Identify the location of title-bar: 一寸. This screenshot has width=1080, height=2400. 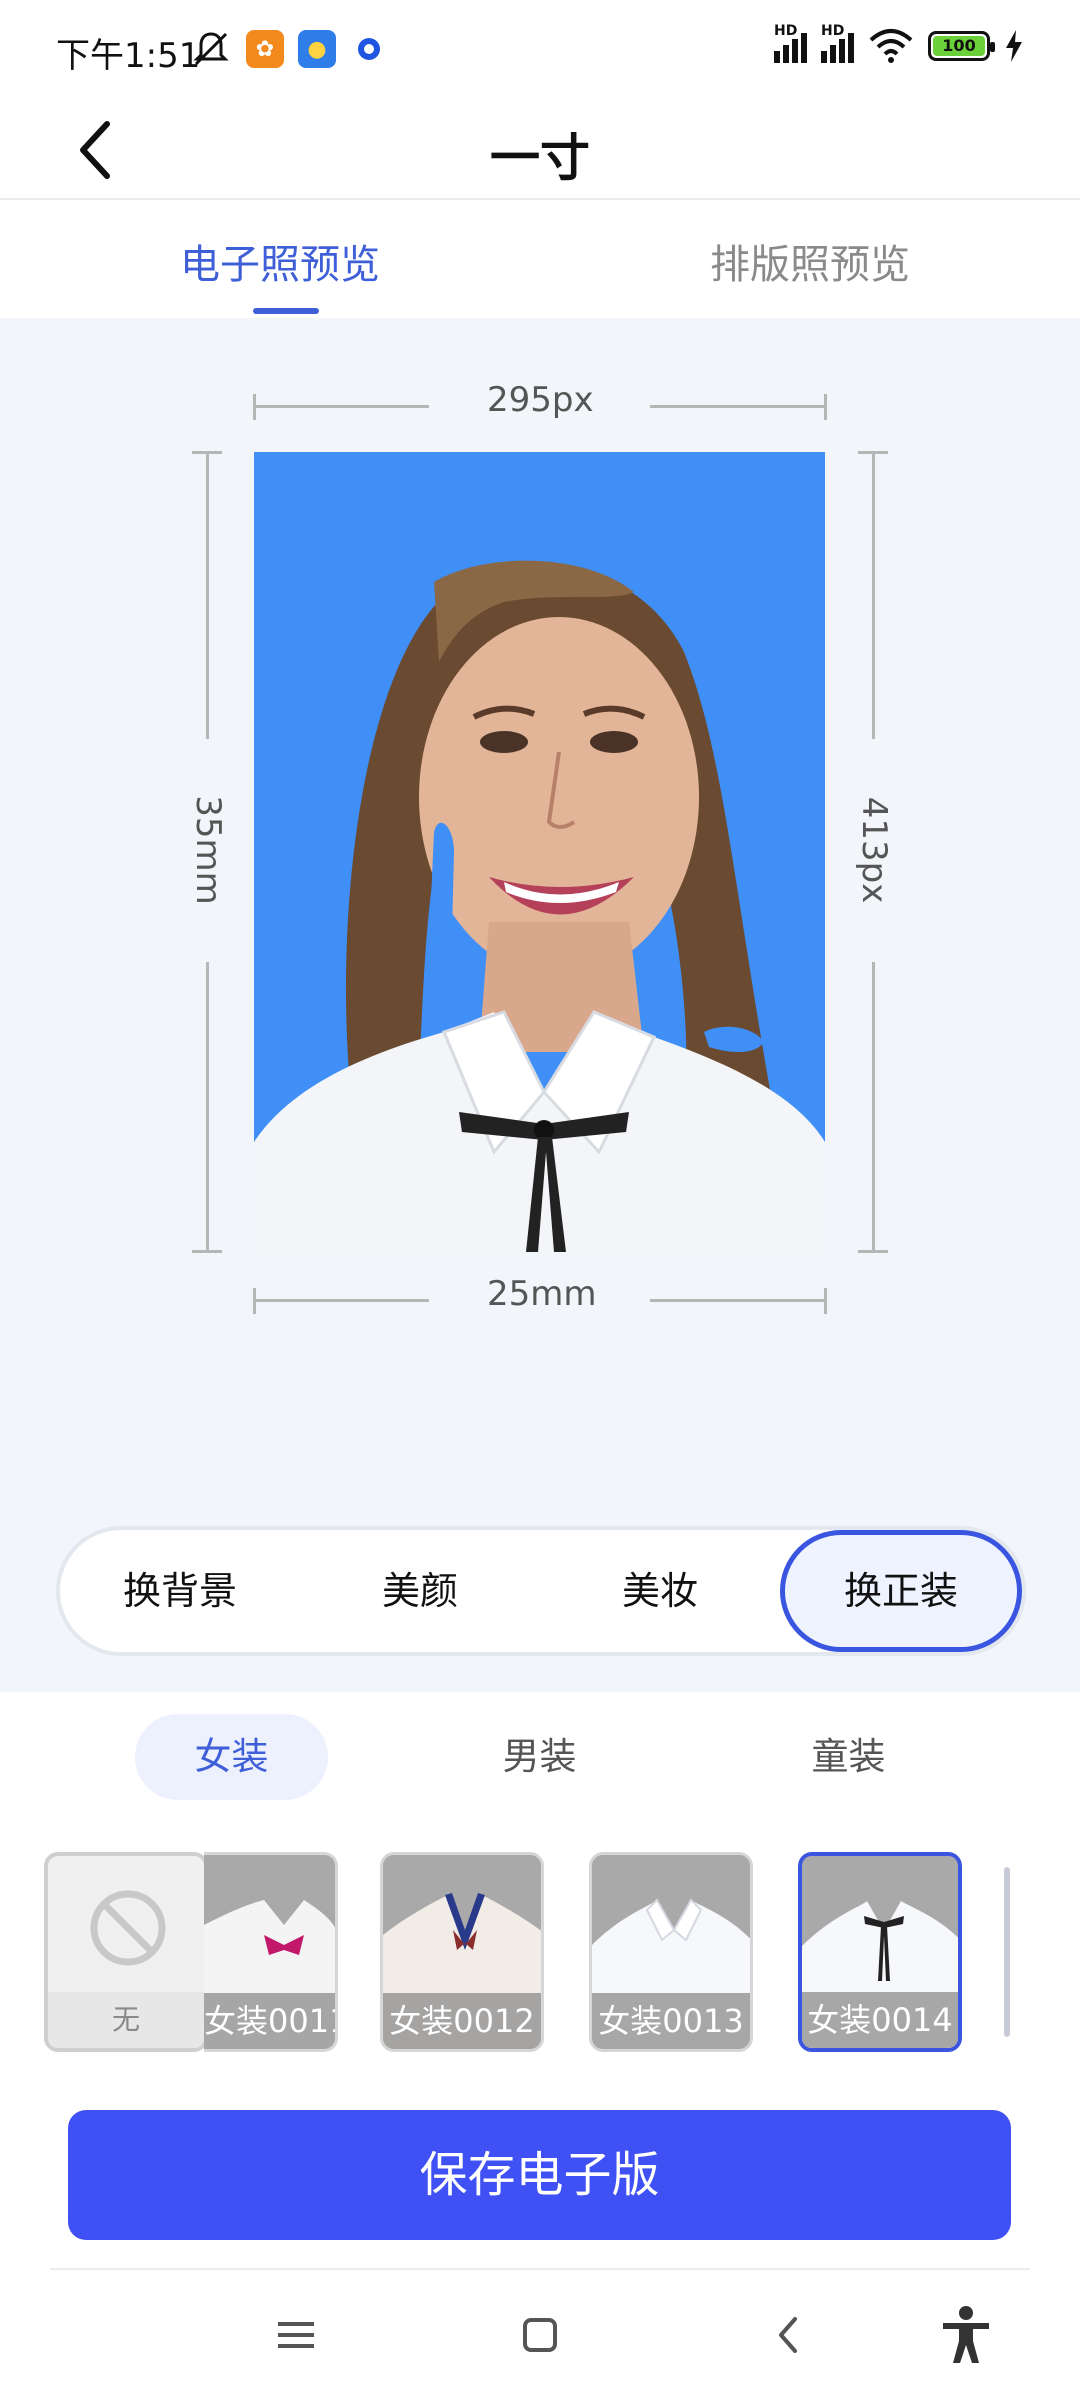
(540, 150).